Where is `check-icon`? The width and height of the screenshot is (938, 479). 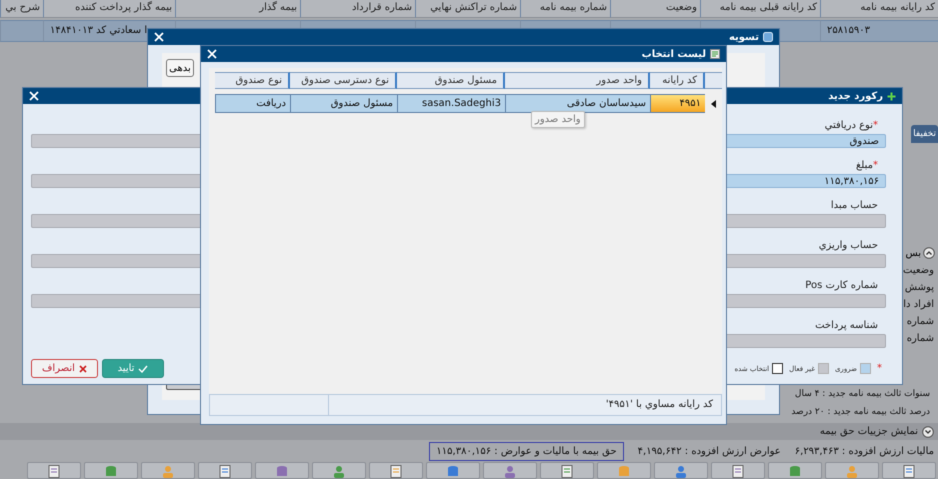 check-icon is located at coordinates (143, 368).